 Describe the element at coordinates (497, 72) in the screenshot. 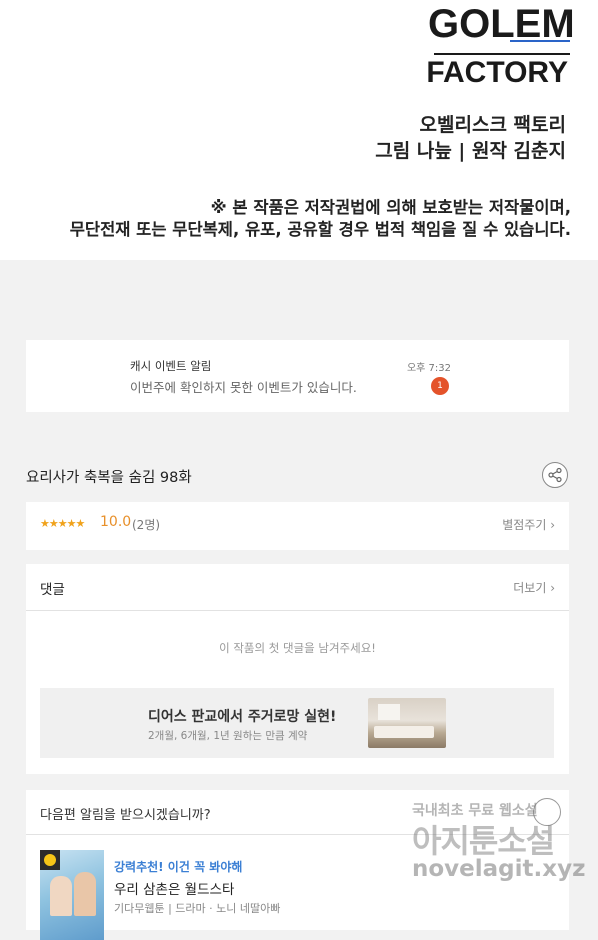

I see `logo-text-factory: FACTORY` at that location.